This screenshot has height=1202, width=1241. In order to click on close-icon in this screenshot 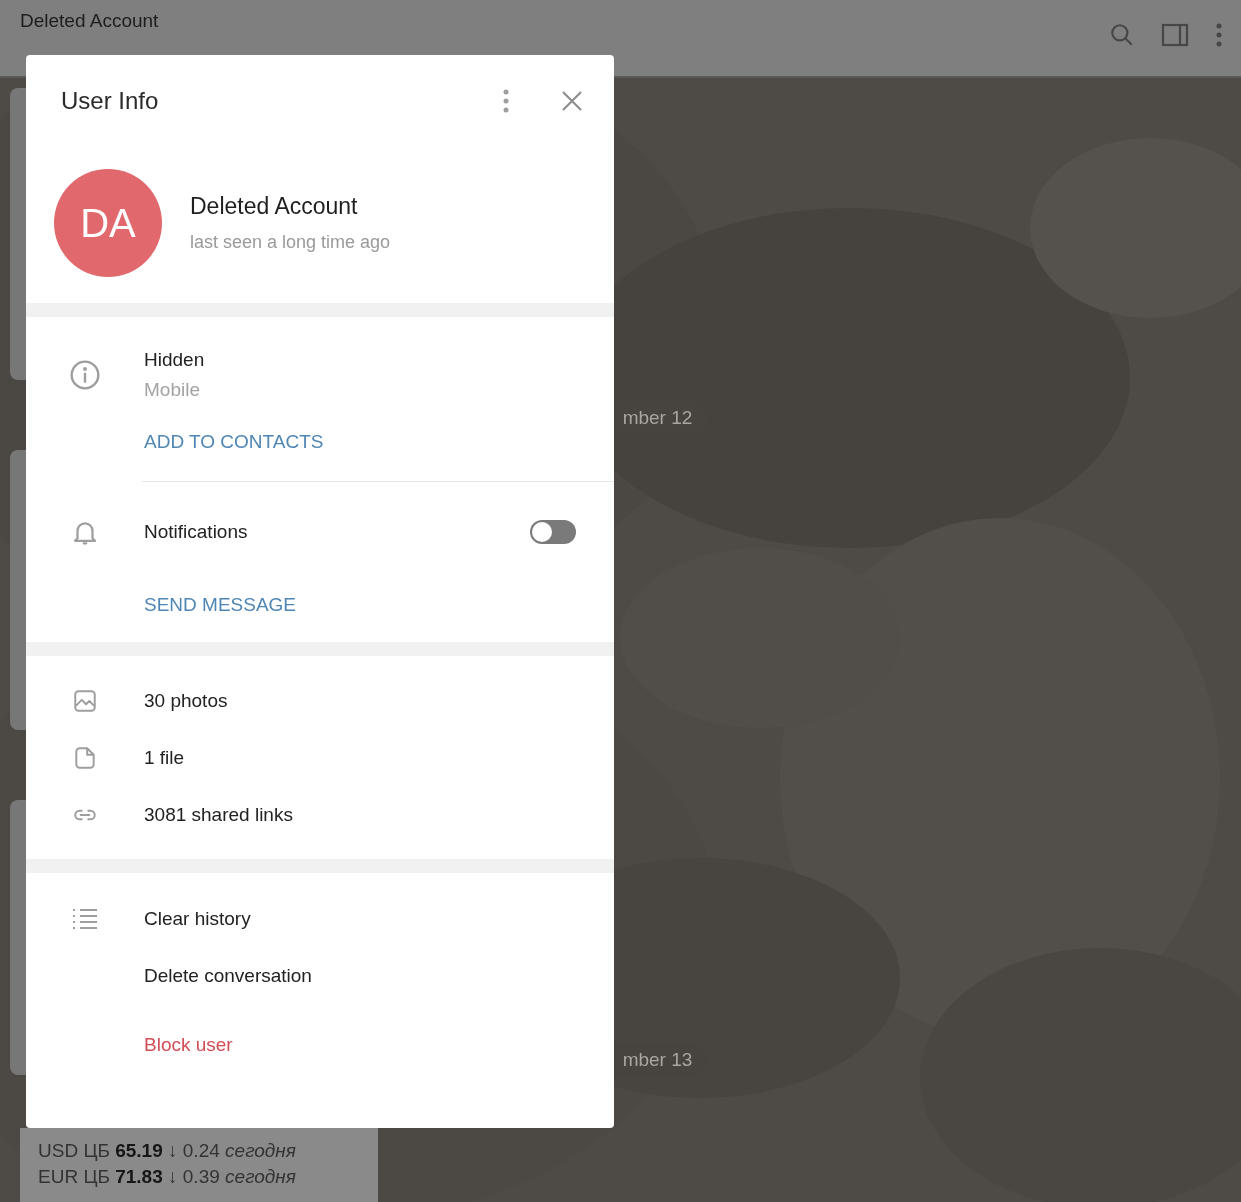, I will do `click(572, 101)`.